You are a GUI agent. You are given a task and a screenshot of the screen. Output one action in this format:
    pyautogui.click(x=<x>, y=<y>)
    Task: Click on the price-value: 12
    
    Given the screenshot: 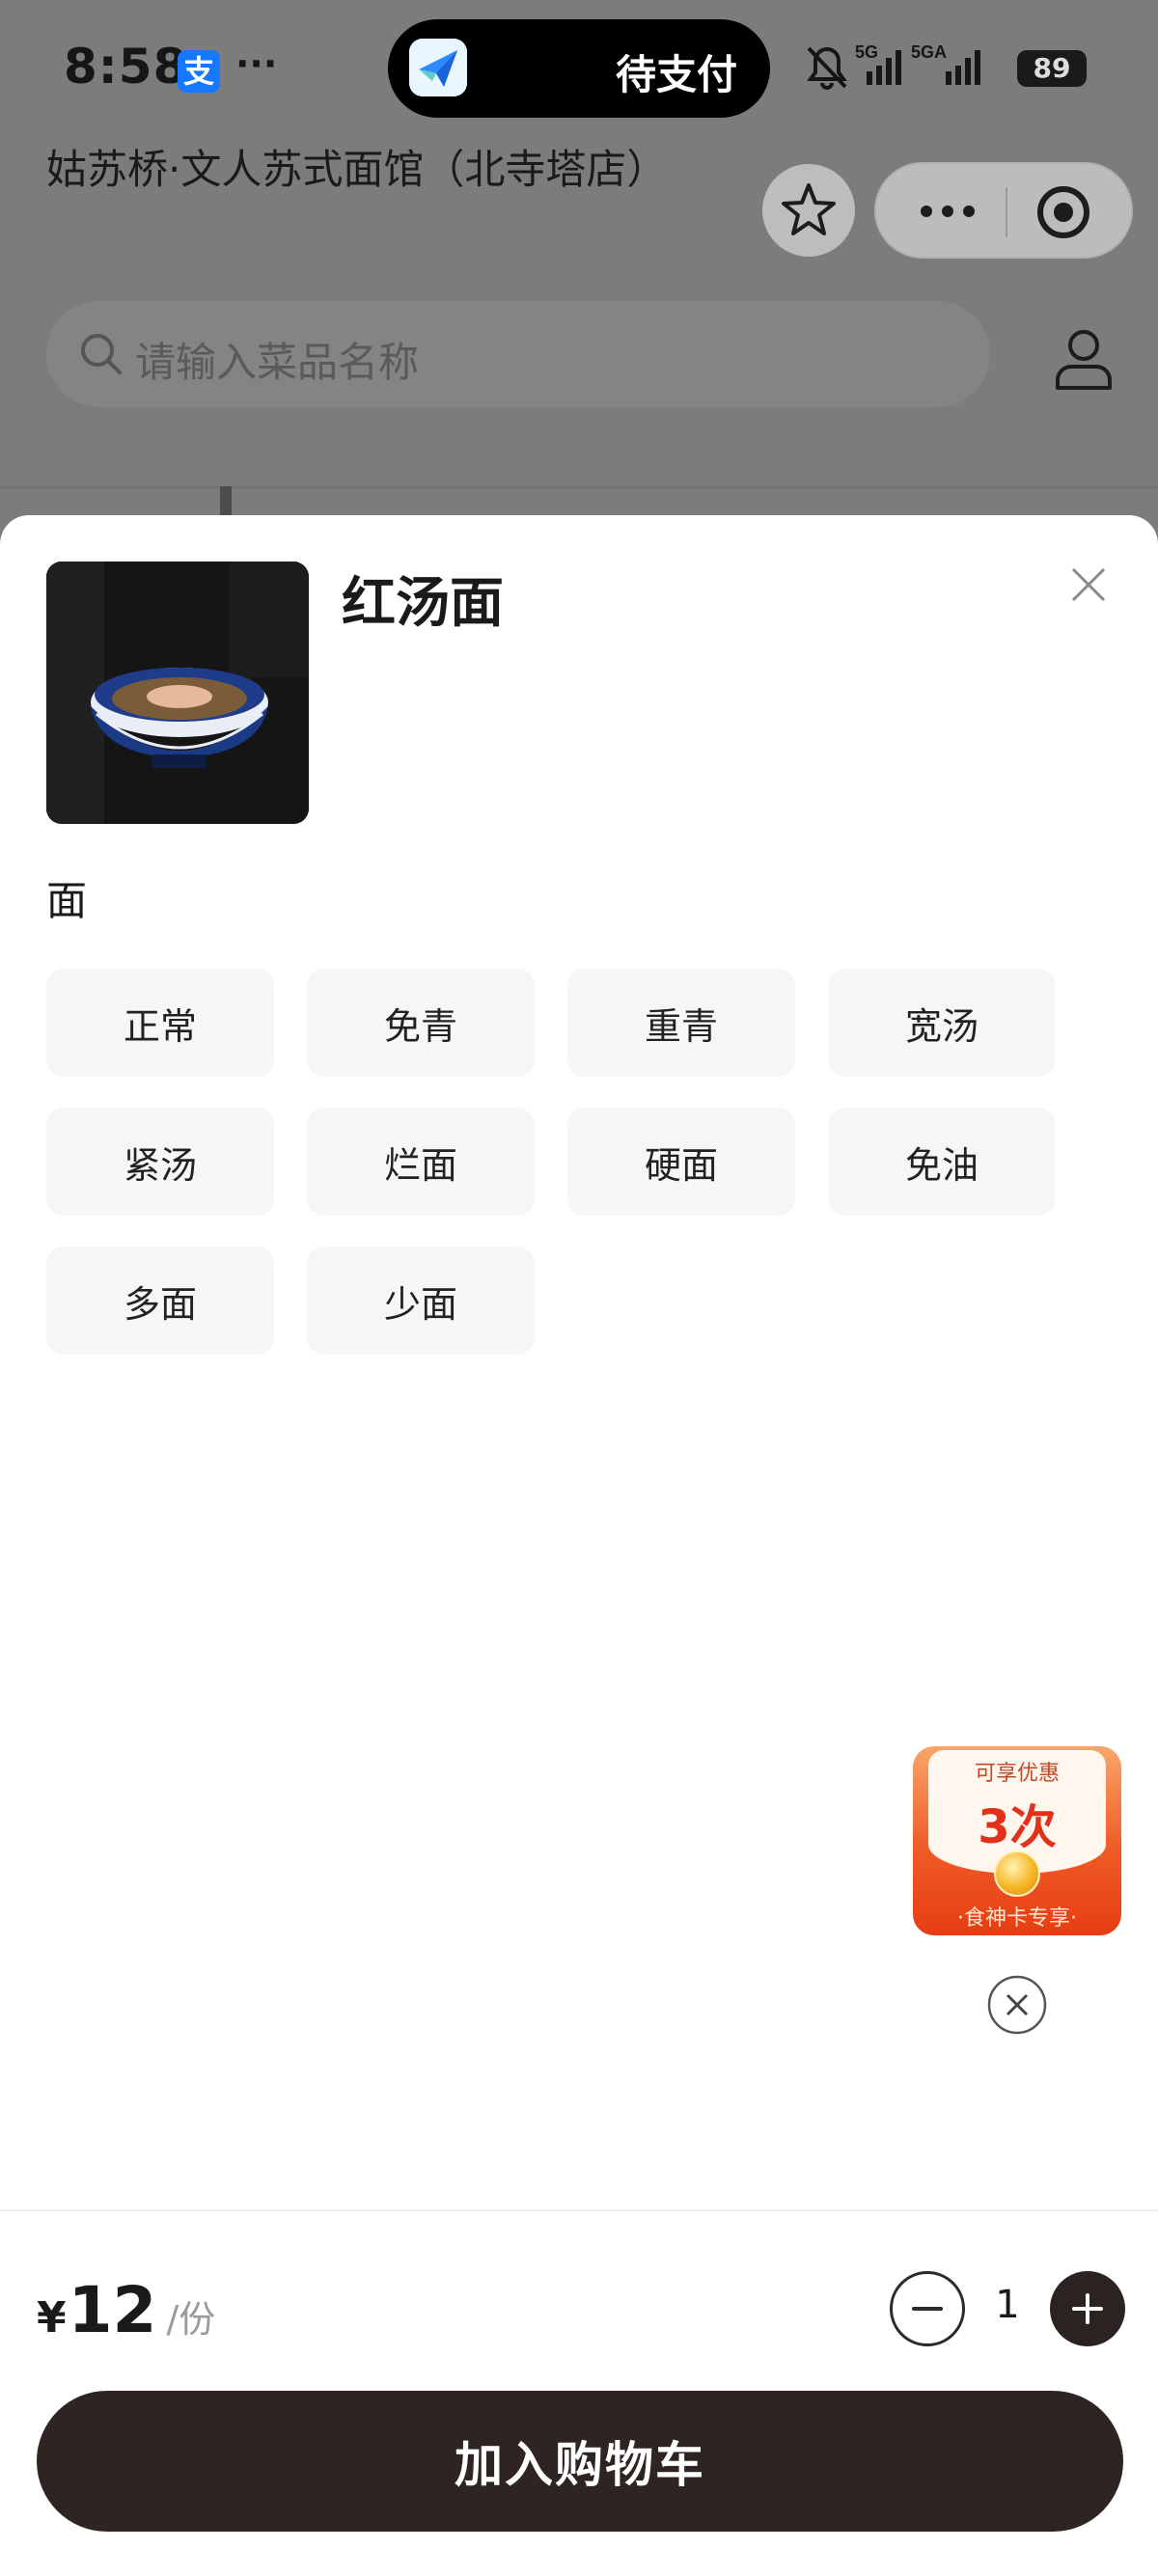 What is the action you would take?
    pyautogui.click(x=112, y=2310)
    